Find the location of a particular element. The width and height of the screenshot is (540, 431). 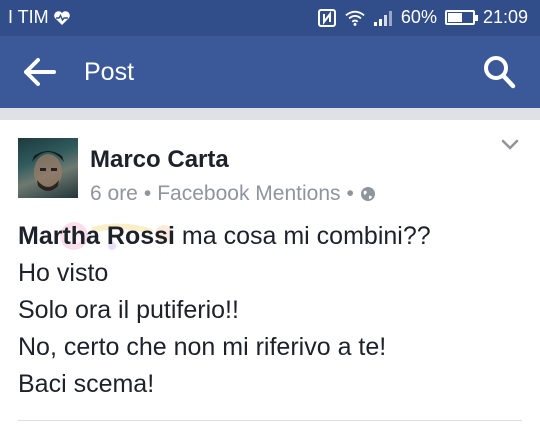

carrier-label: I TIM is located at coordinates (28, 17).